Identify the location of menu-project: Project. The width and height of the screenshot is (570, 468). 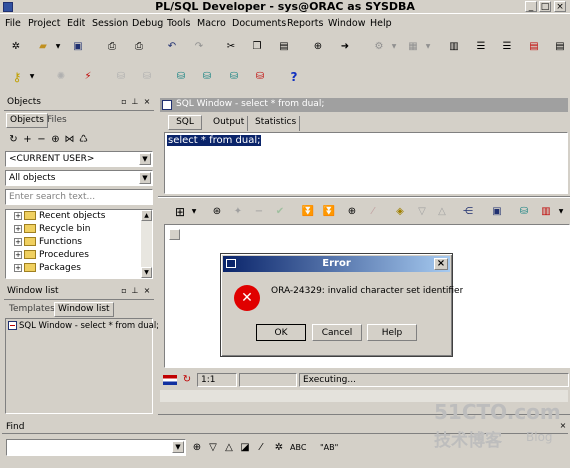
(44, 23).